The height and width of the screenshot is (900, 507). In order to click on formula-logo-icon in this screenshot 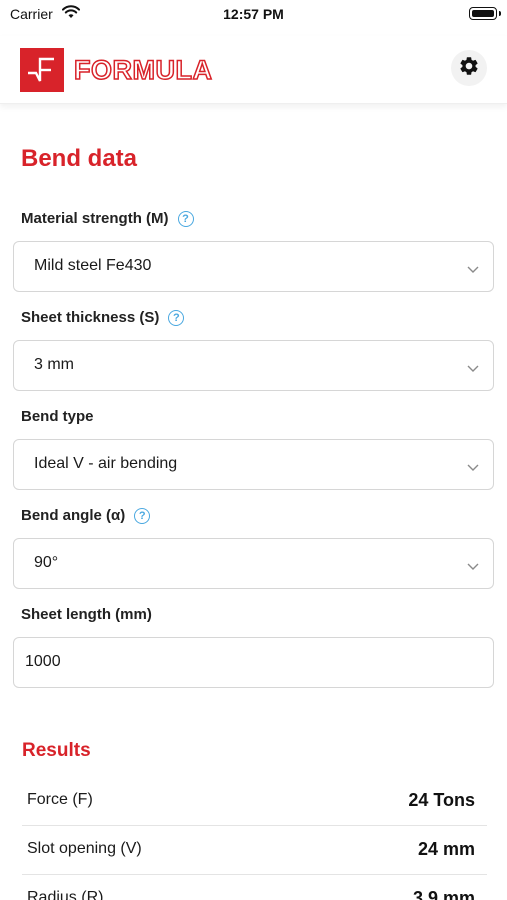, I will do `click(42, 70)`.